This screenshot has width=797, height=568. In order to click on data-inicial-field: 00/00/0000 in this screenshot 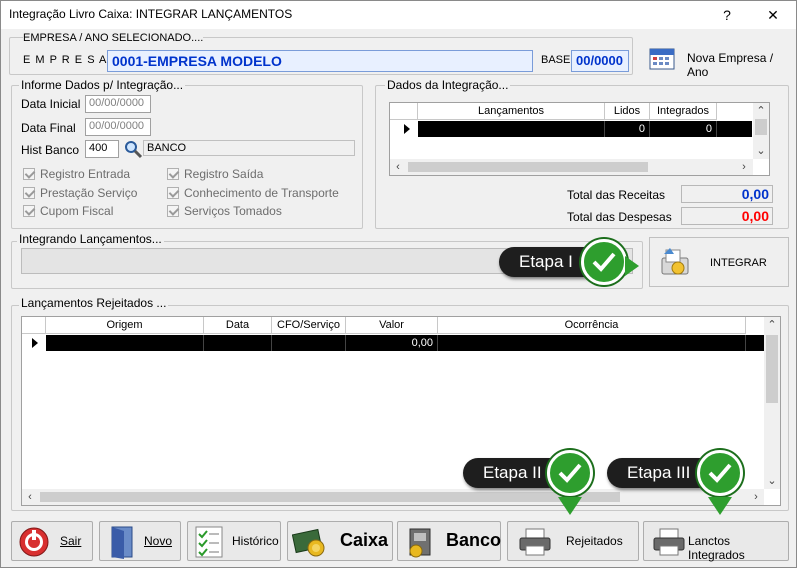, I will do `click(118, 104)`.